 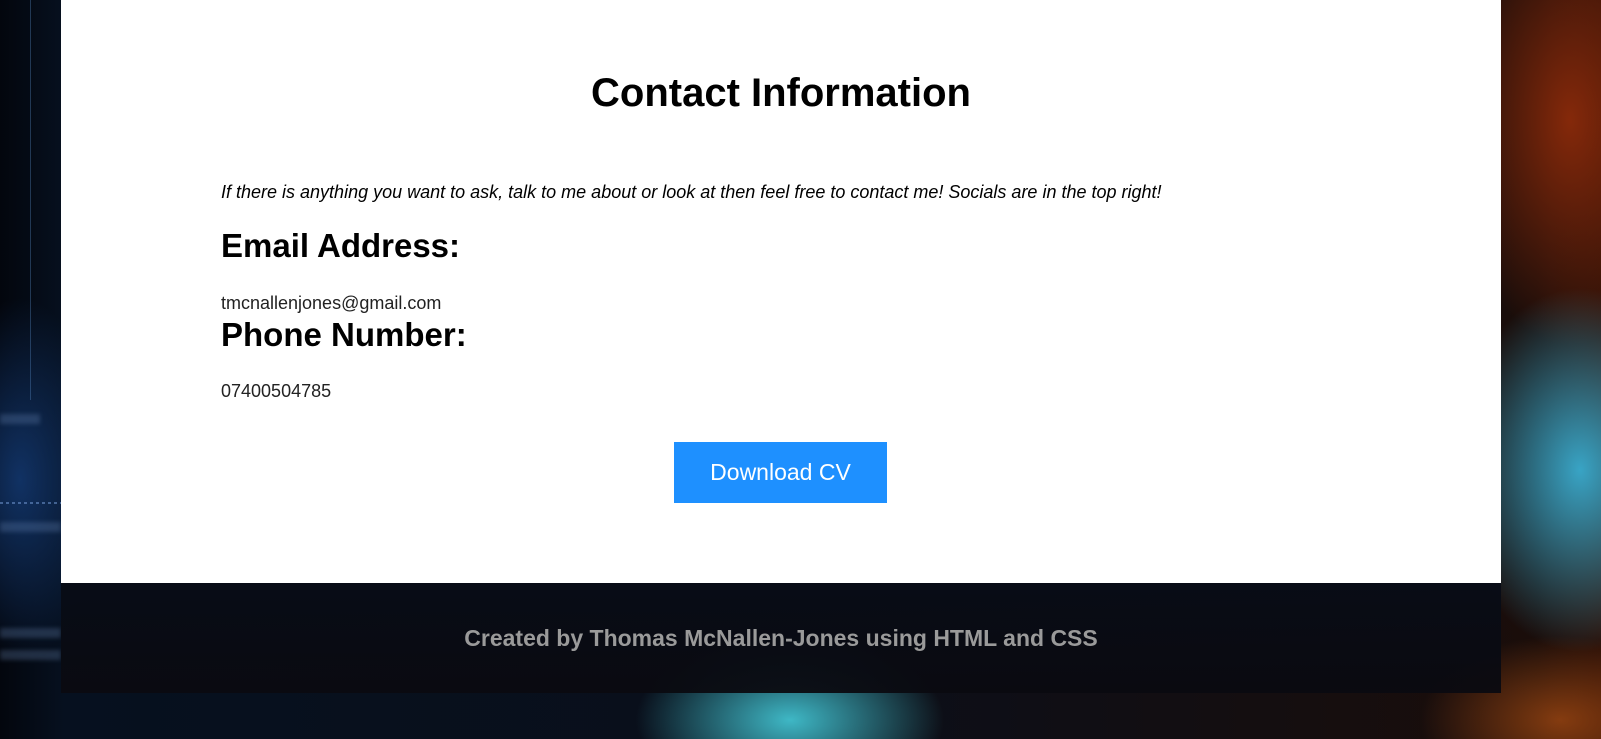 I want to click on background-image, so click(x=30, y=369).